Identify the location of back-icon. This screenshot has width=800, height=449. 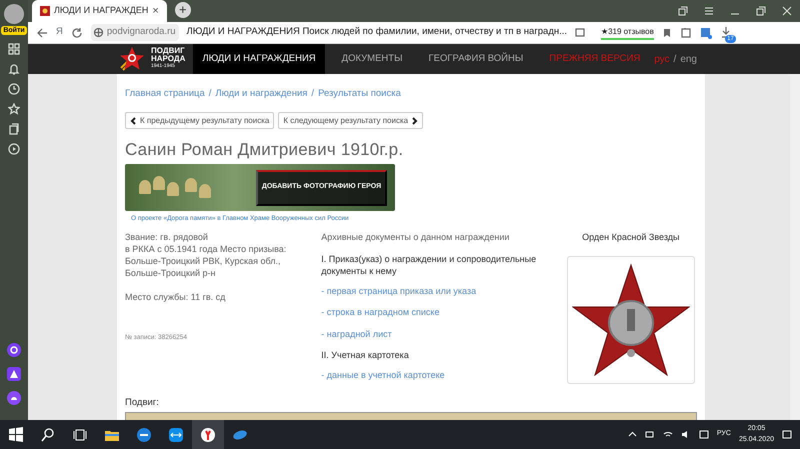
(42, 32).